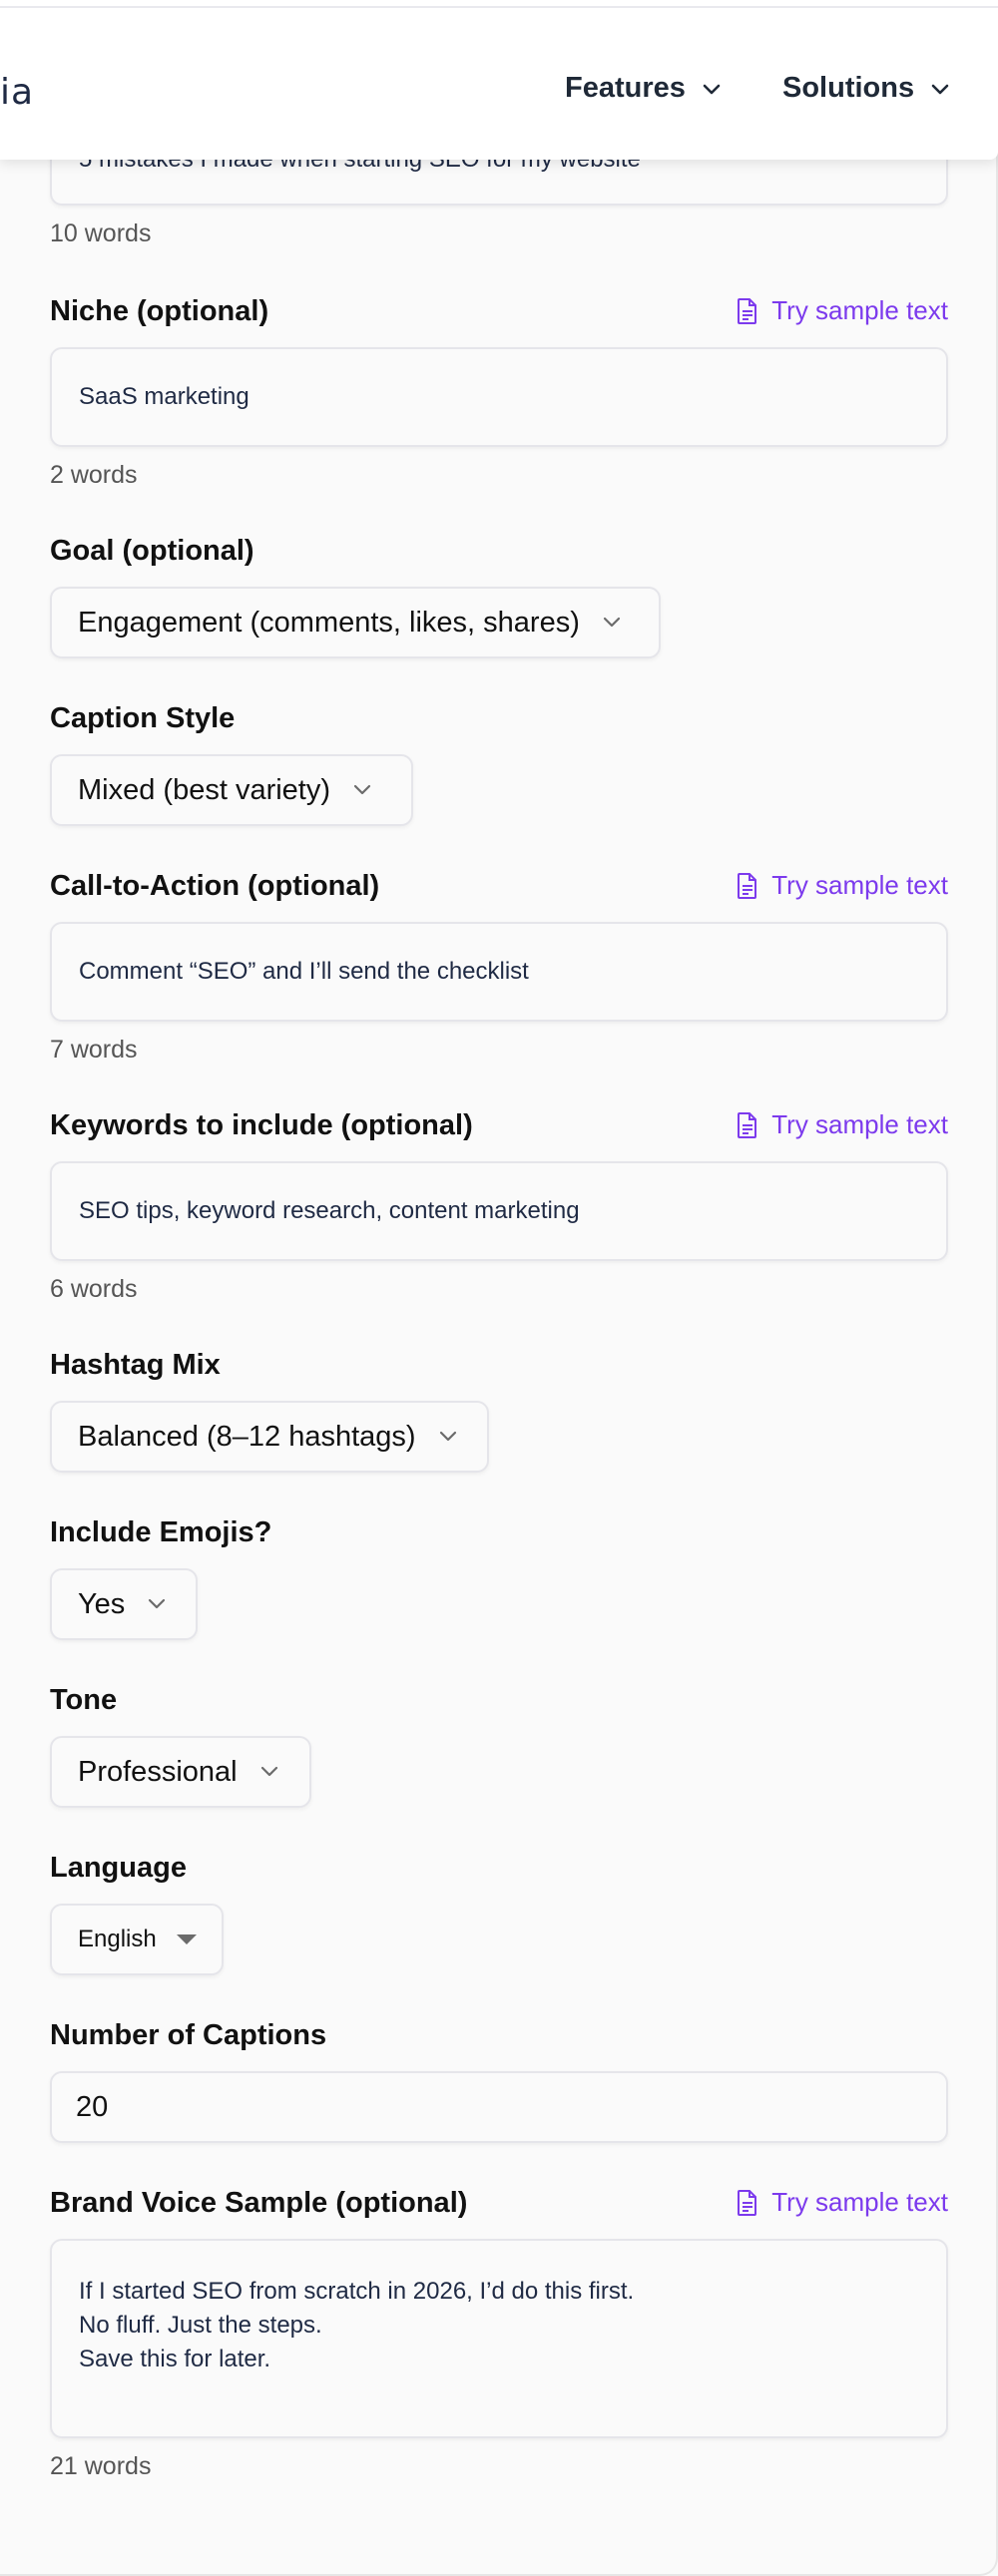 Image resolution: width=998 pixels, height=2576 pixels. Describe the element at coordinates (247, 1436) in the screenshot. I see `hashtag-mix-selected-value: Balanced (8–12 hashtags)` at that location.